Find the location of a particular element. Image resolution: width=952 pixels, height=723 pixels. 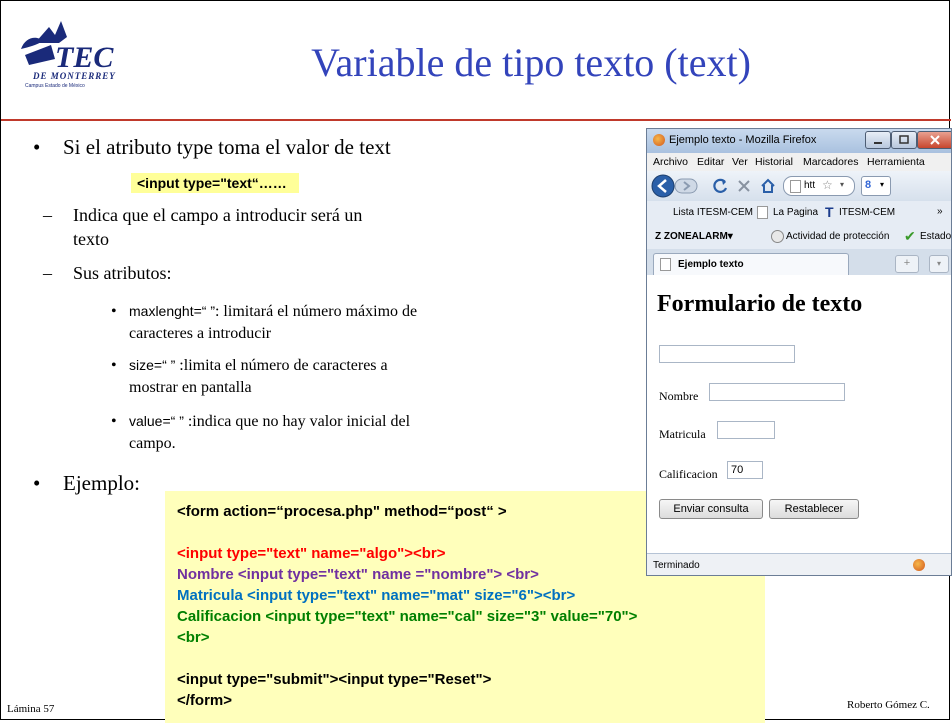

reload-icon is located at coordinates (721, 186).